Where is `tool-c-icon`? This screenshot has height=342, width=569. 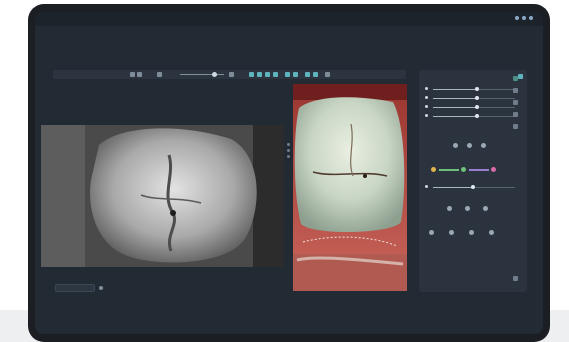
tool-c-icon is located at coordinates (485, 208).